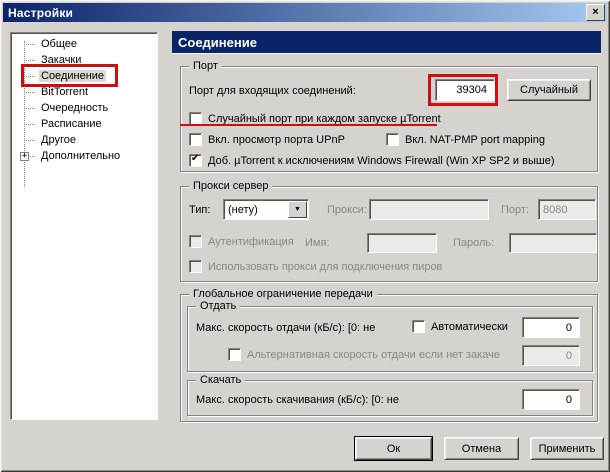  I want to click on proxy-password-input, so click(553, 243).